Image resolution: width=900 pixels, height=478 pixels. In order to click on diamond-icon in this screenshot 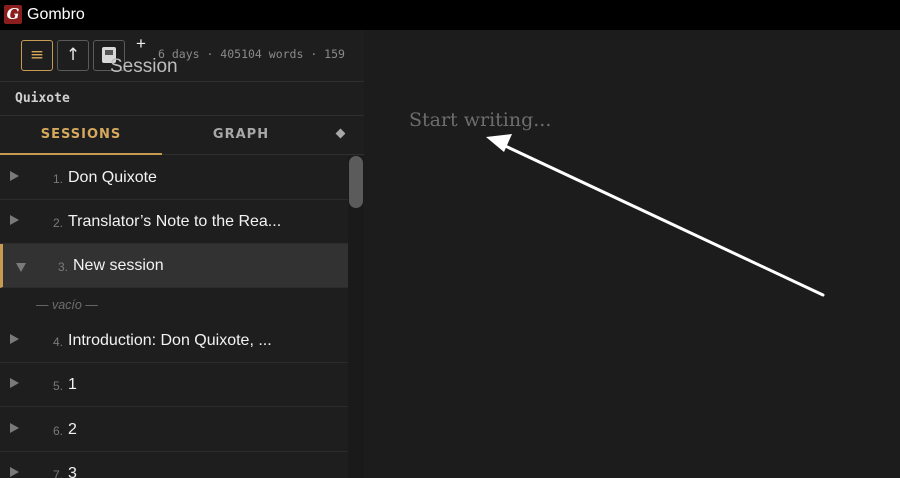, I will do `click(341, 134)`.